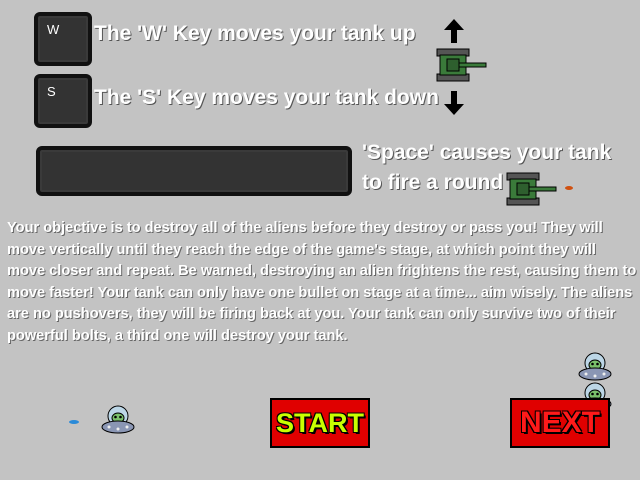 The width and height of the screenshot is (640, 480). I want to click on start-button: START, so click(320, 423).